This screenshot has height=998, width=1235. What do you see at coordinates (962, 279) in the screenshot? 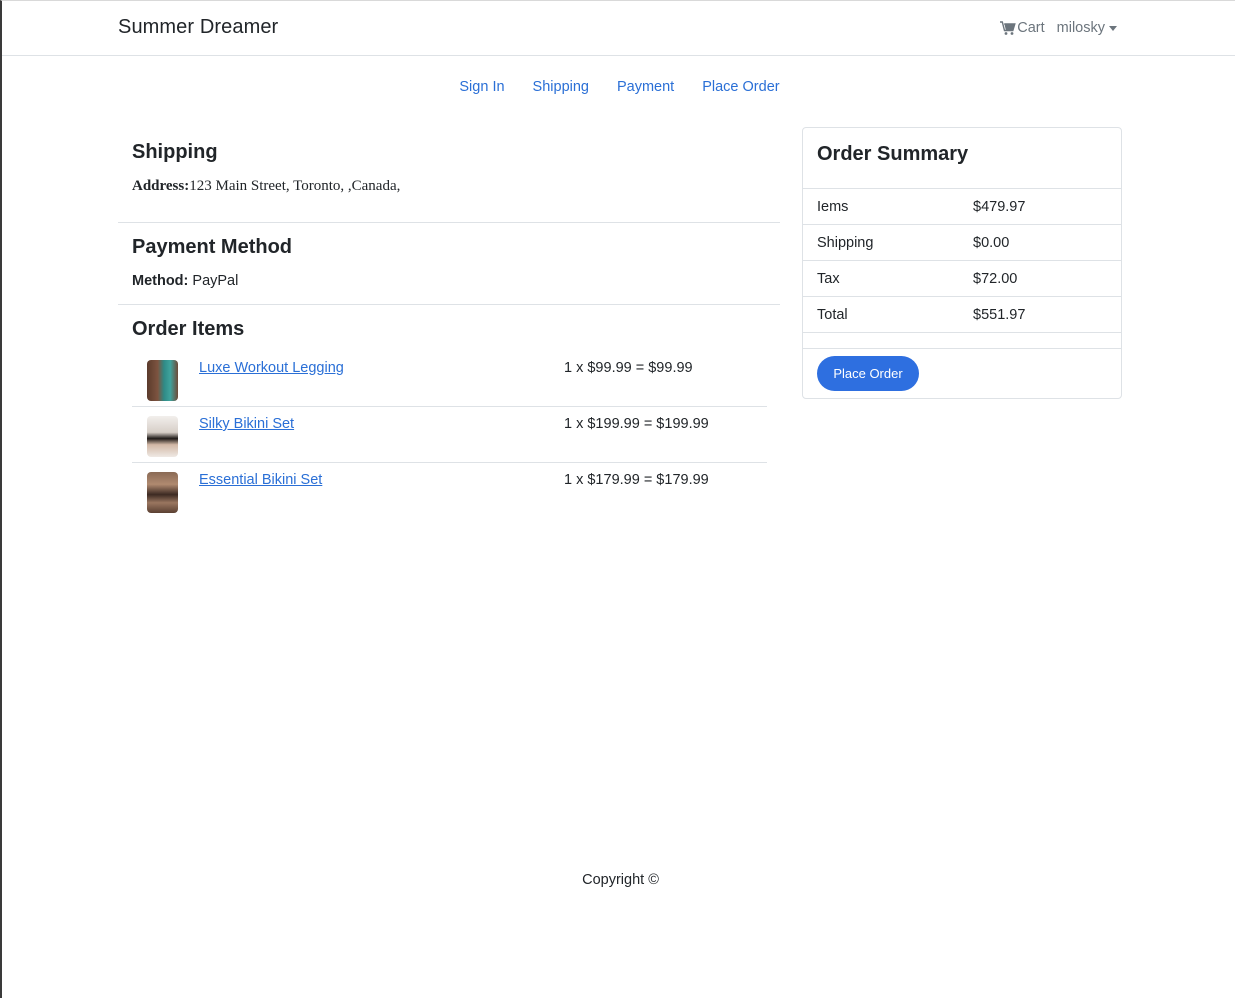
I see `summary-row-tax: Tax $72.00` at bounding box center [962, 279].